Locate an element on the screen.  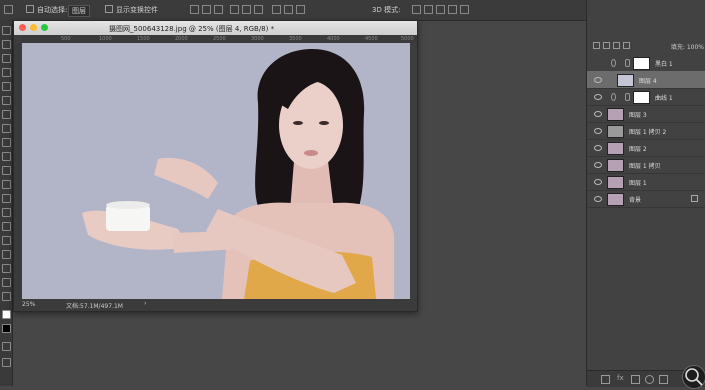
shape-icon is located at coordinates (6, 268).